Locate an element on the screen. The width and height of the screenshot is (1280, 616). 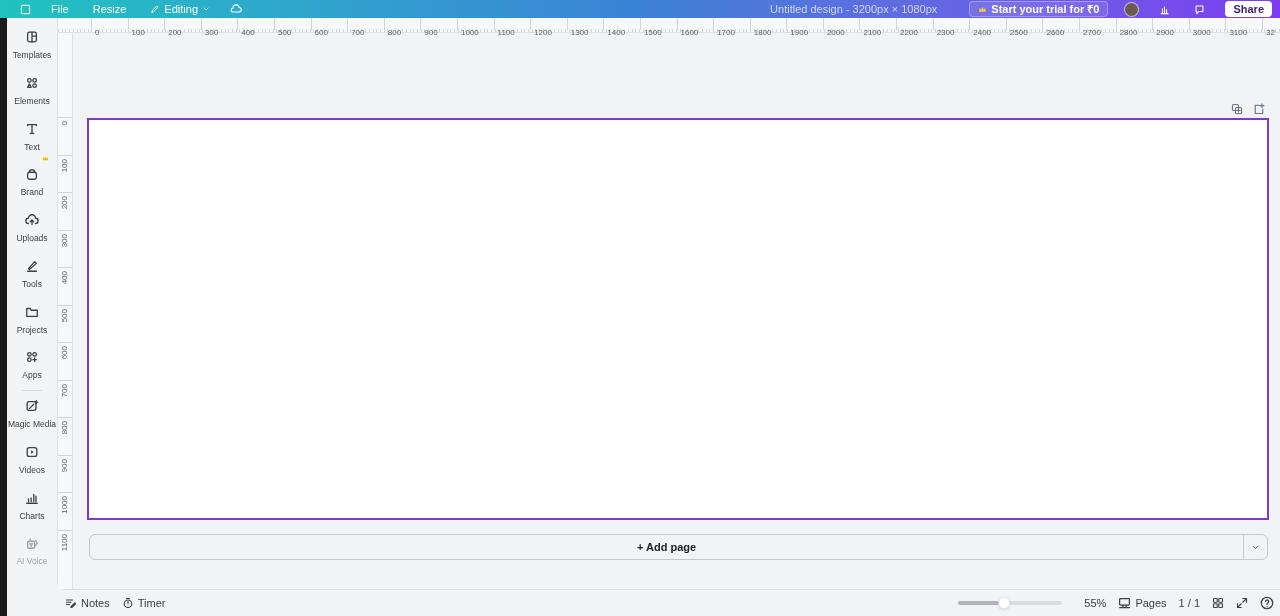
ruler-label: 2700 is located at coordinates (1092, 32).